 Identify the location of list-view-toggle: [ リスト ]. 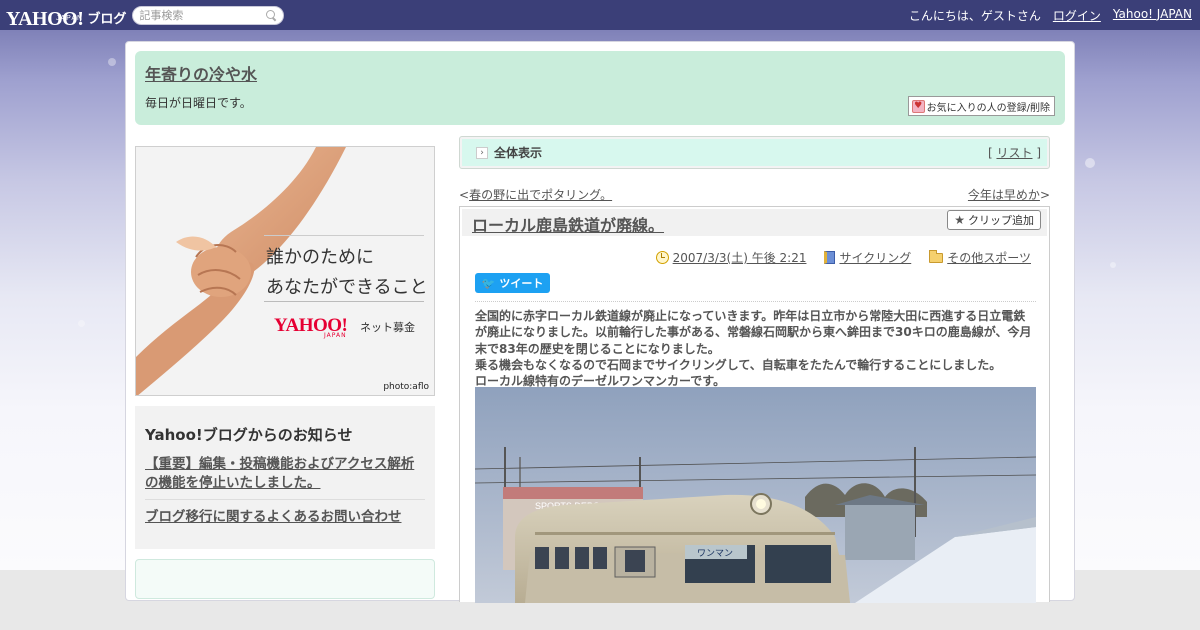
(1014, 153).